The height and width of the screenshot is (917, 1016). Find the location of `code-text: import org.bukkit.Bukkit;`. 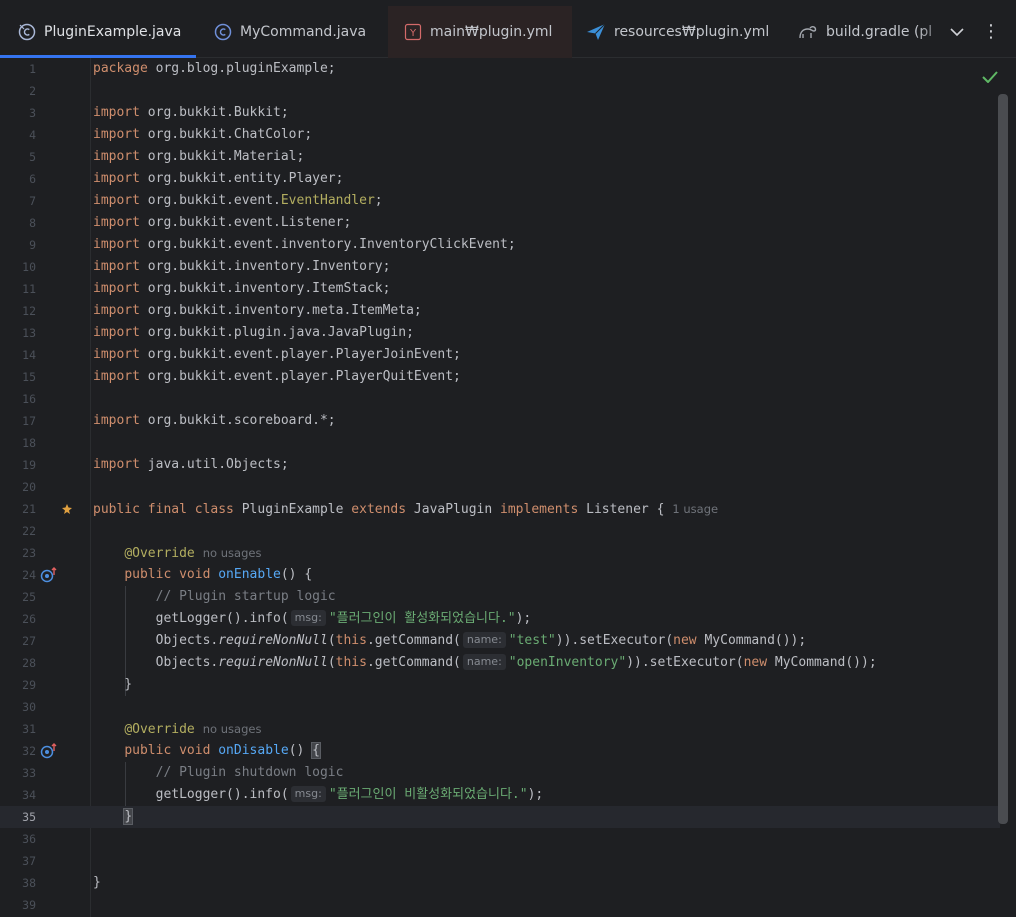

code-text: import org.bukkit.Bukkit; is located at coordinates (191, 112).